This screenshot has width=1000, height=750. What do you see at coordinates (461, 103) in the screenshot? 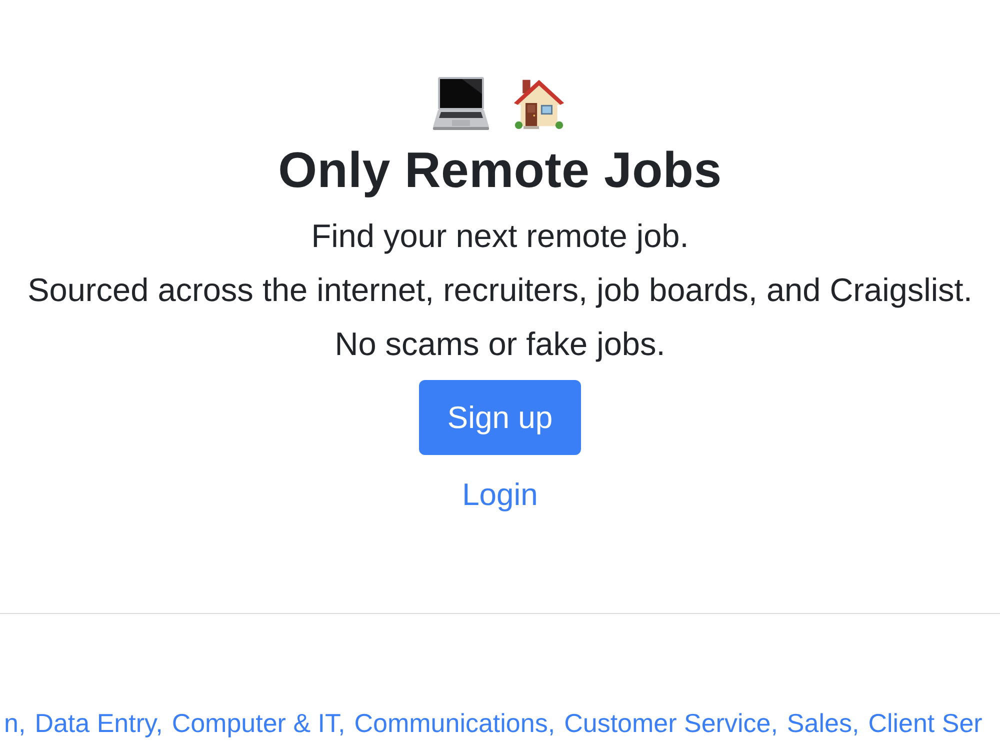
I see `laptop-icon` at bounding box center [461, 103].